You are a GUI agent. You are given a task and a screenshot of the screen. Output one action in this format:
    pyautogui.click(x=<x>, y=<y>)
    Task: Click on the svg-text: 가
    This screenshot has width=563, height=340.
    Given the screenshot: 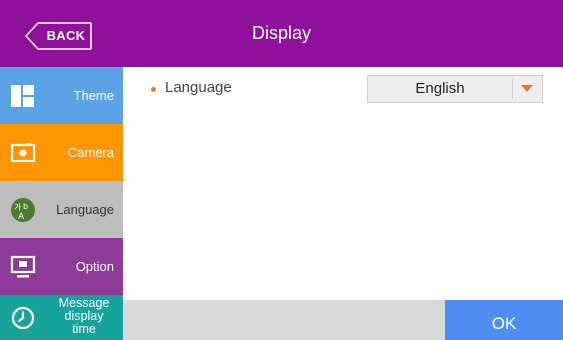 What is the action you would take?
    pyautogui.click(x=18, y=207)
    